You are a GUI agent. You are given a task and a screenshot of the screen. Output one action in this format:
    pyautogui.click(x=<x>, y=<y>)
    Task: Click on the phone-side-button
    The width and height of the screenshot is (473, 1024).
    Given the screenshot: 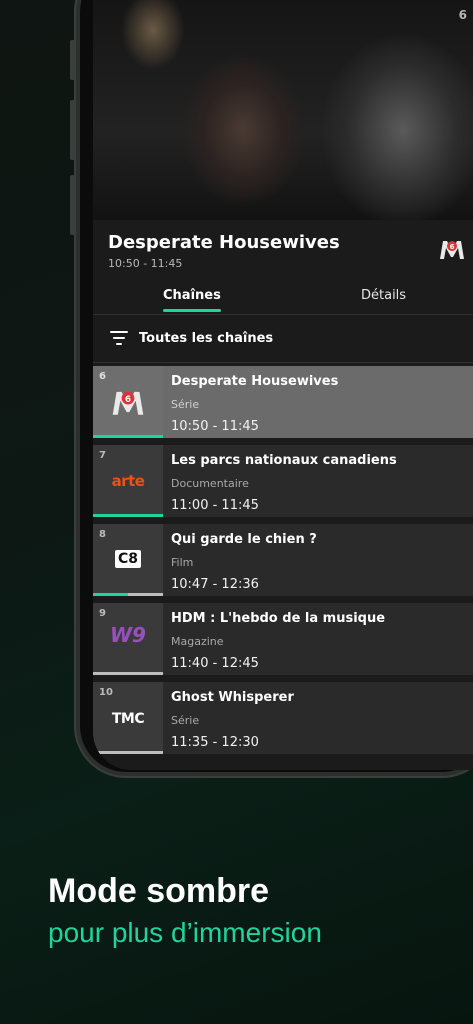 What is the action you would take?
    pyautogui.click(x=72, y=60)
    